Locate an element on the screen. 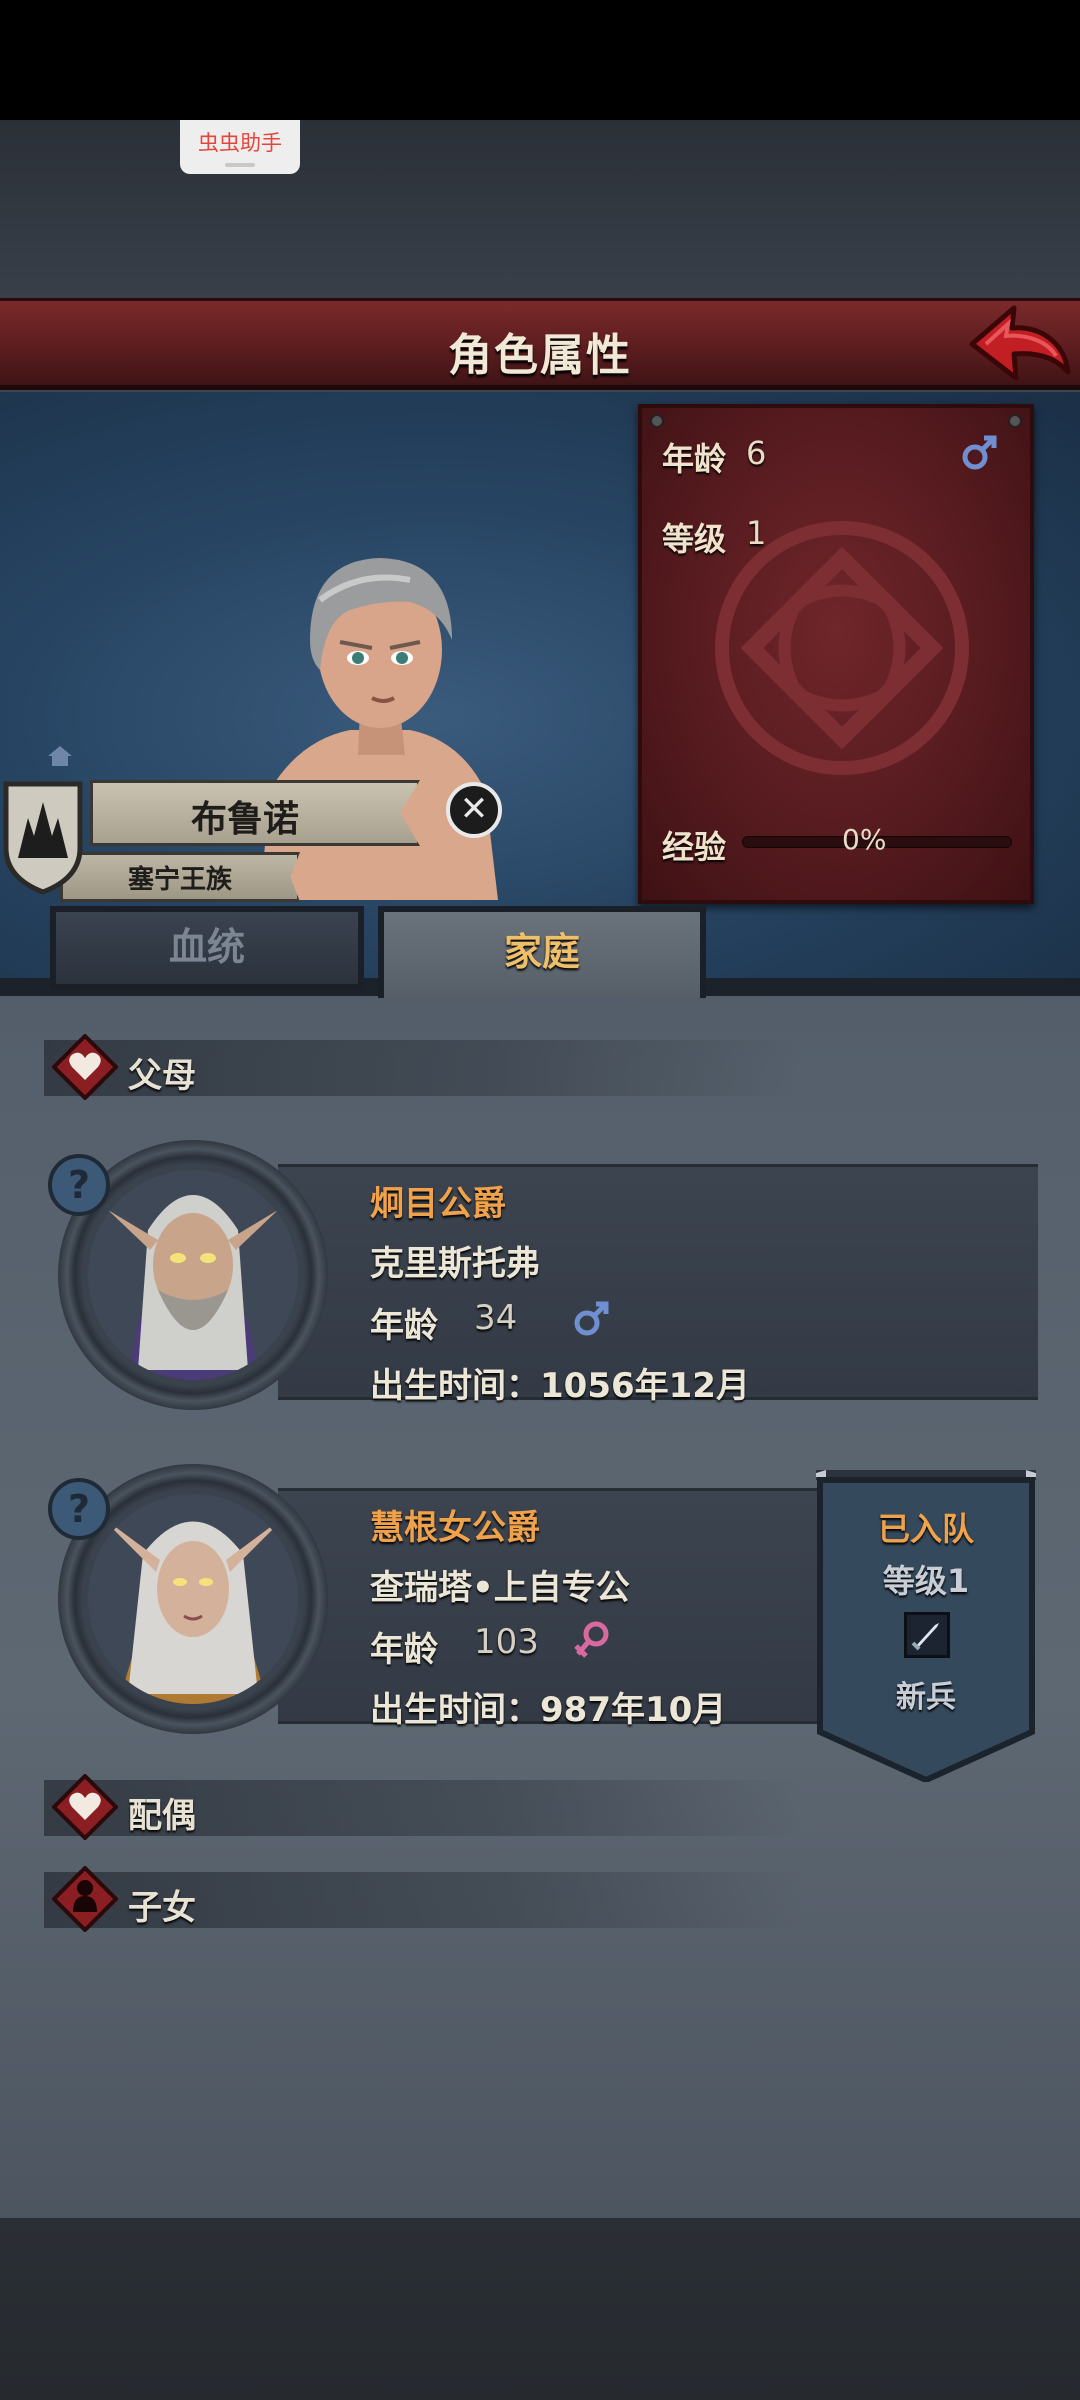  level-value: 1 is located at coordinates (756, 533).